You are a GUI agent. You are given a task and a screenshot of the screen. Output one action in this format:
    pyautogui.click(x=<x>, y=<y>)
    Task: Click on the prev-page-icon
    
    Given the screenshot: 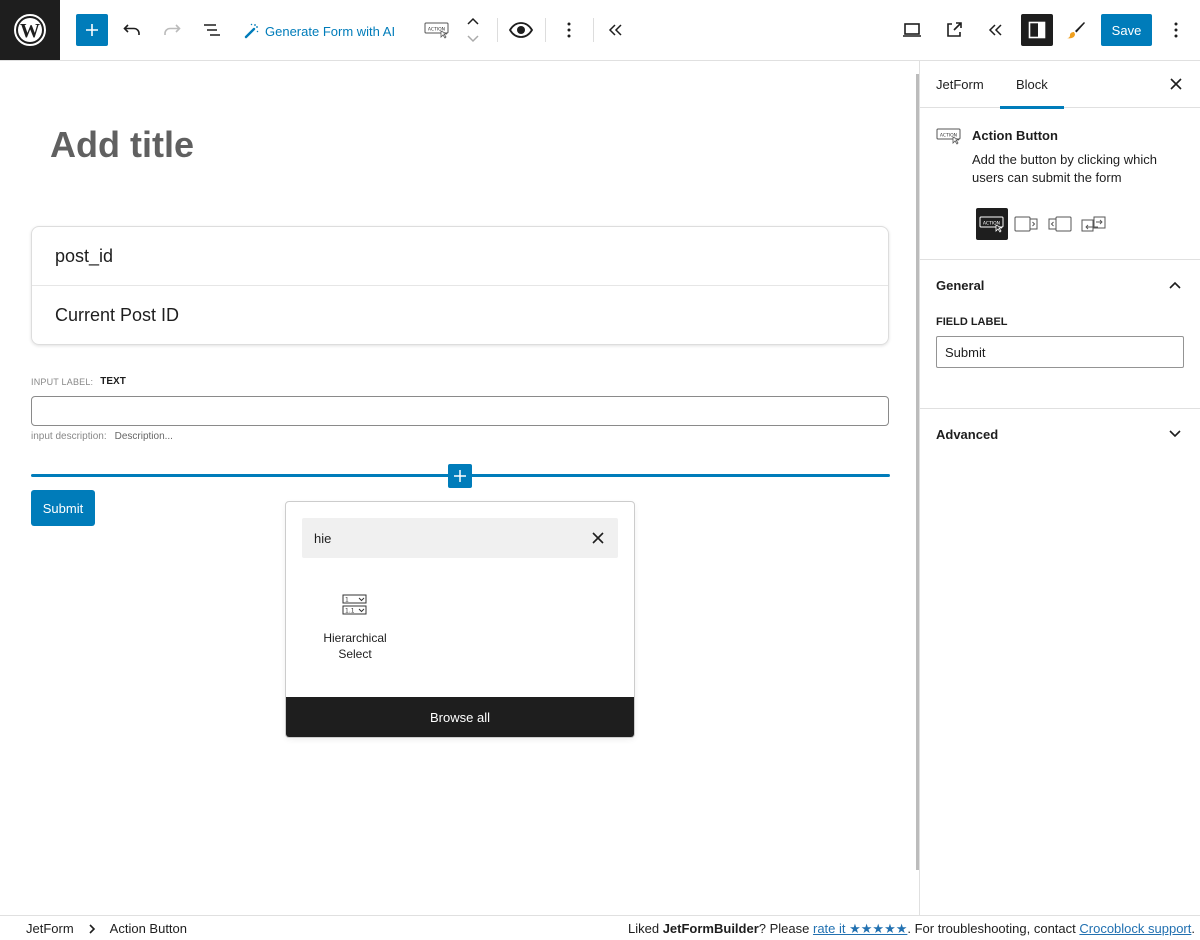 What is the action you would take?
    pyautogui.click(x=1060, y=224)
    